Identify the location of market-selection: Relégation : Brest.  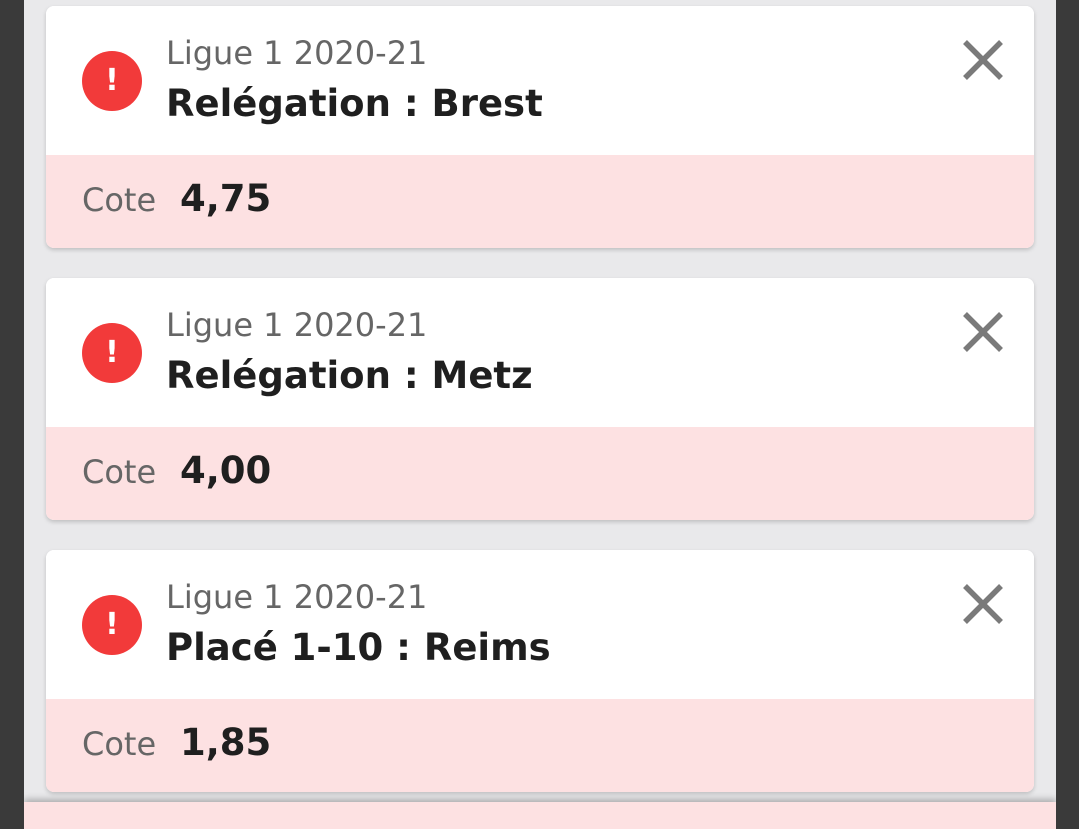
(354, 103).